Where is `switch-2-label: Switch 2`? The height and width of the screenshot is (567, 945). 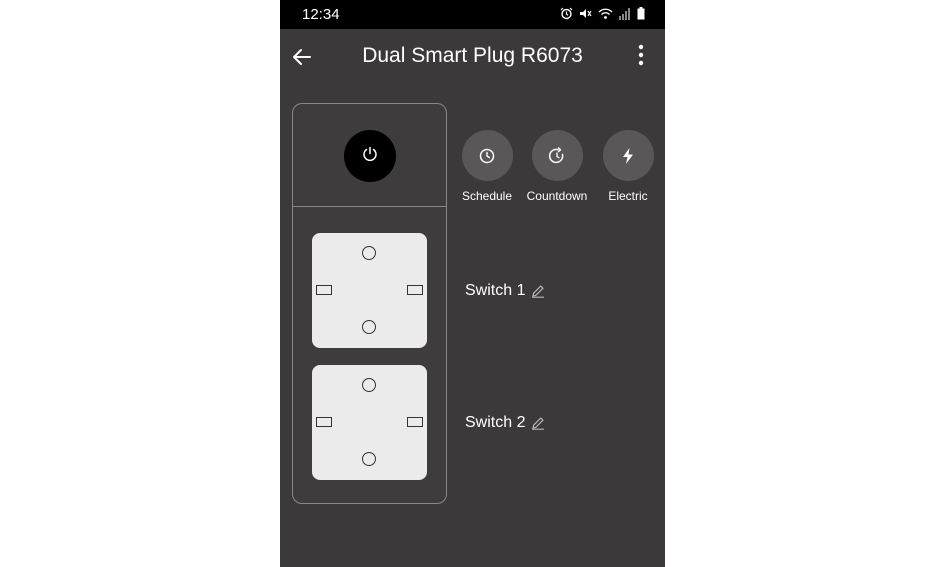
switch-2-label: Switch 2 is located at coordinates (495, 422).